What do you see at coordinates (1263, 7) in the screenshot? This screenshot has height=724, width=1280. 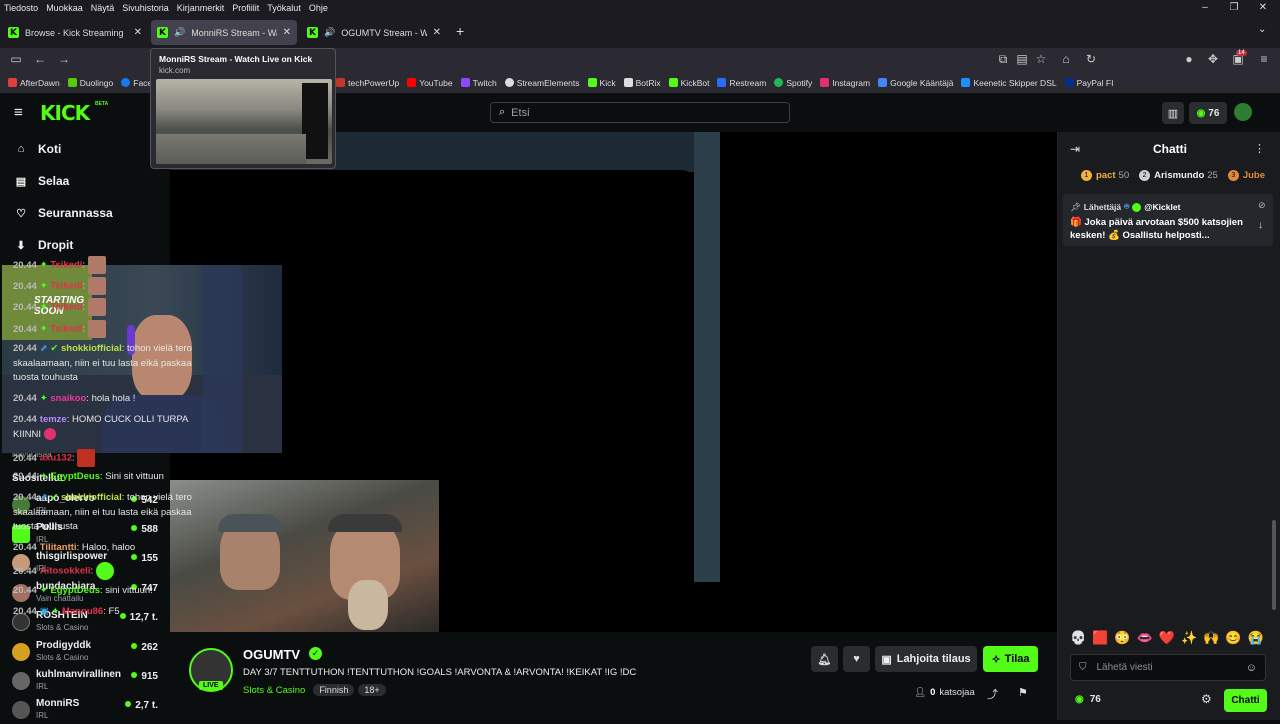 I see `close-window-button: ✕` at bounding box center [1263, 7].